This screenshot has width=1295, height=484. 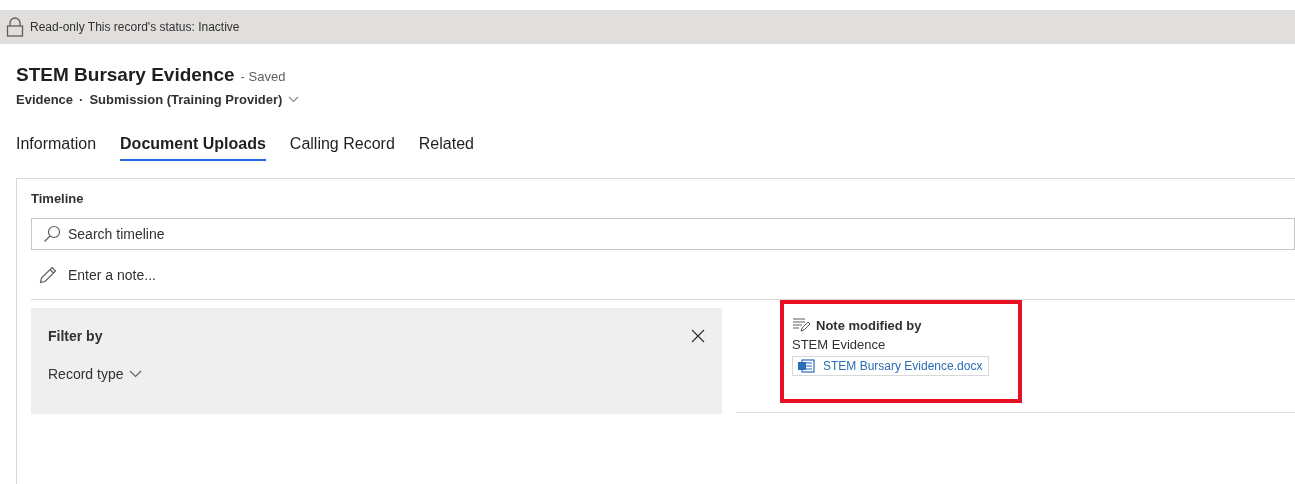 What do you see at coordinates (801, 325) in the screenshot?
I see `note-icon` at bounding box center [801, 325].